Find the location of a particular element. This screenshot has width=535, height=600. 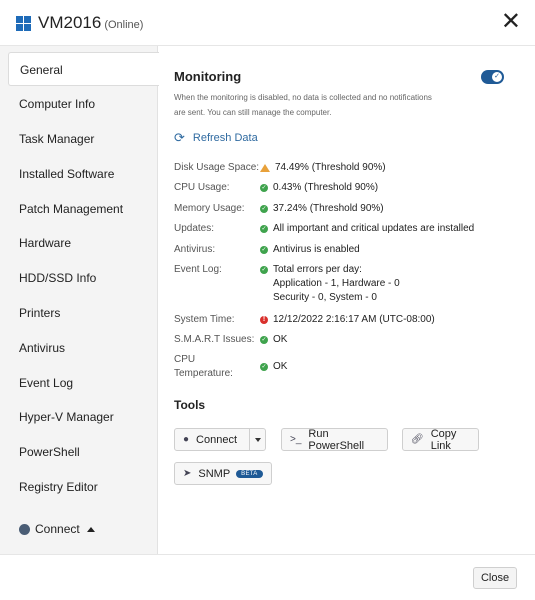

refresh-data-label: Refresh Data is located at coordinates (225, 138).